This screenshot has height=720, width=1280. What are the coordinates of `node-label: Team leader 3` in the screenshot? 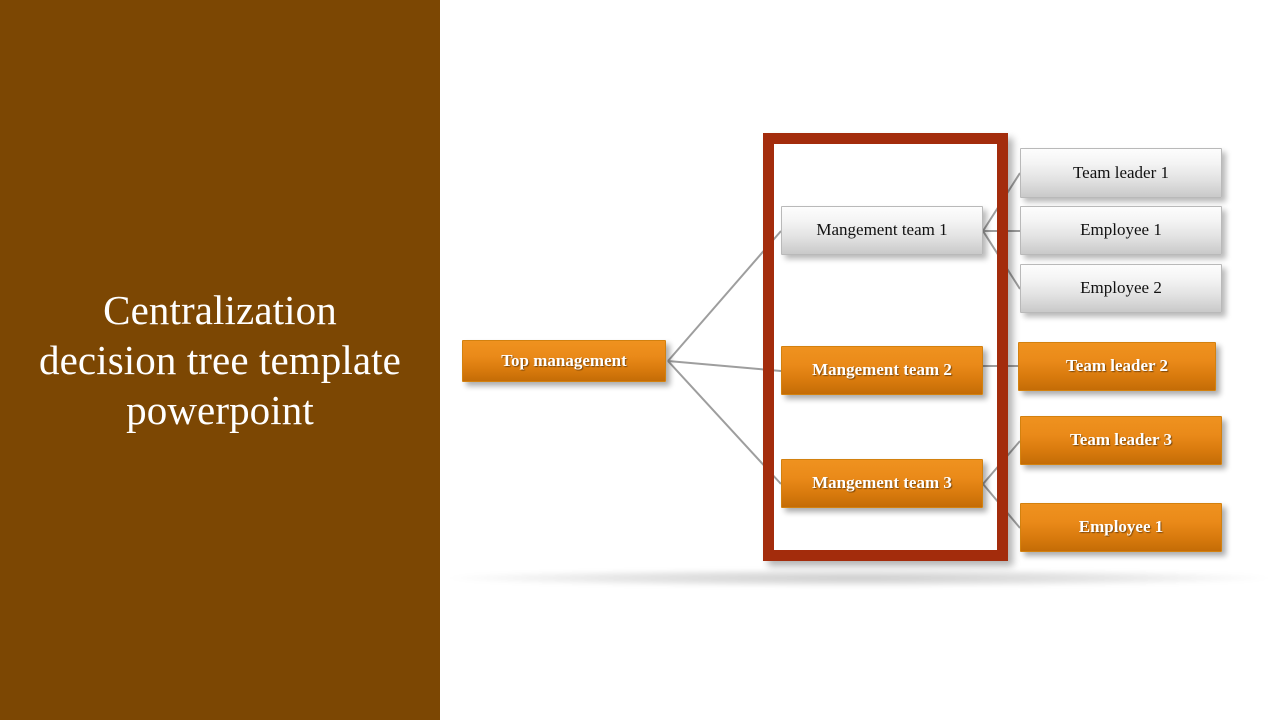 It's located at (1121, 440).